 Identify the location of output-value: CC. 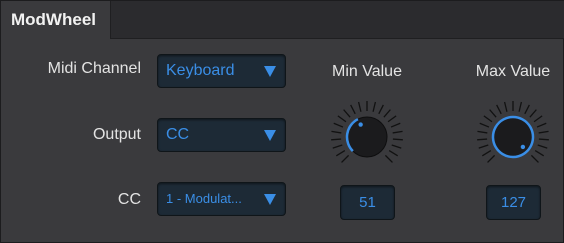
(178, 134).